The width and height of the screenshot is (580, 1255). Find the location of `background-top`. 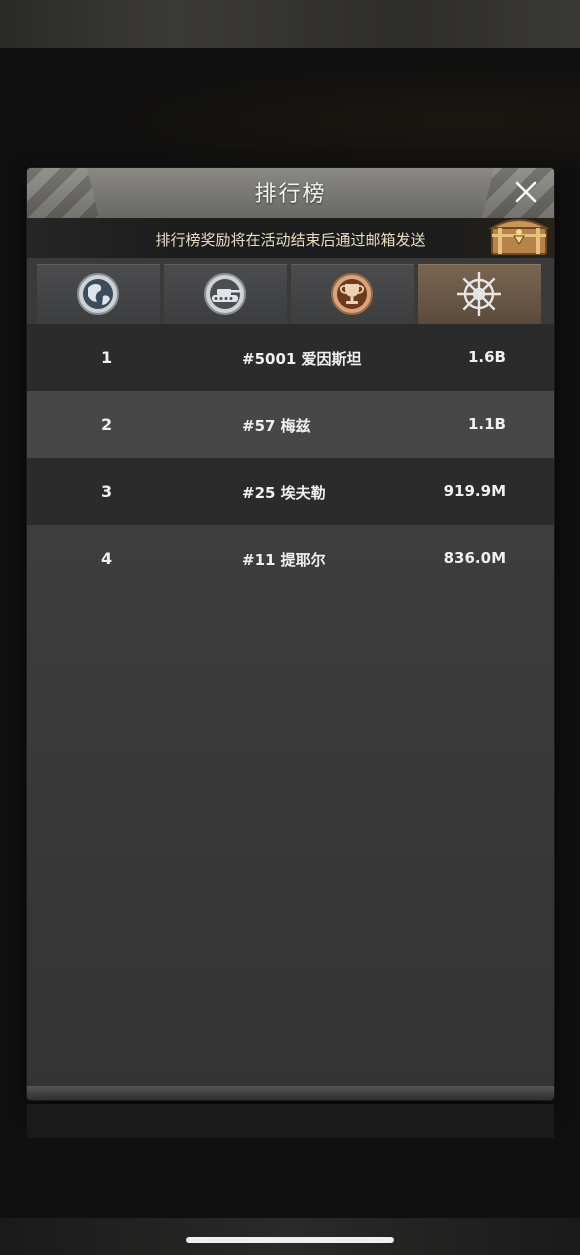

background-top is located at coordinates (290, 24).